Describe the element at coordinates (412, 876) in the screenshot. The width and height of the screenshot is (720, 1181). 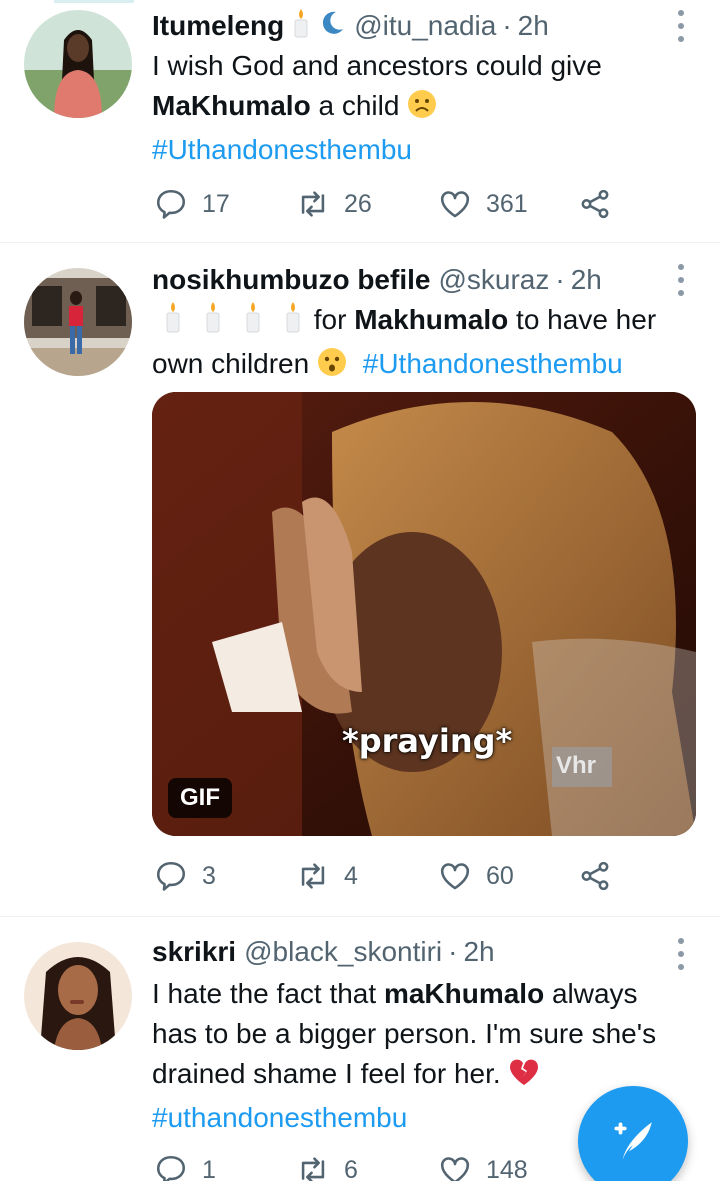
I see `tweet-actions: 3 4 60` at that location.